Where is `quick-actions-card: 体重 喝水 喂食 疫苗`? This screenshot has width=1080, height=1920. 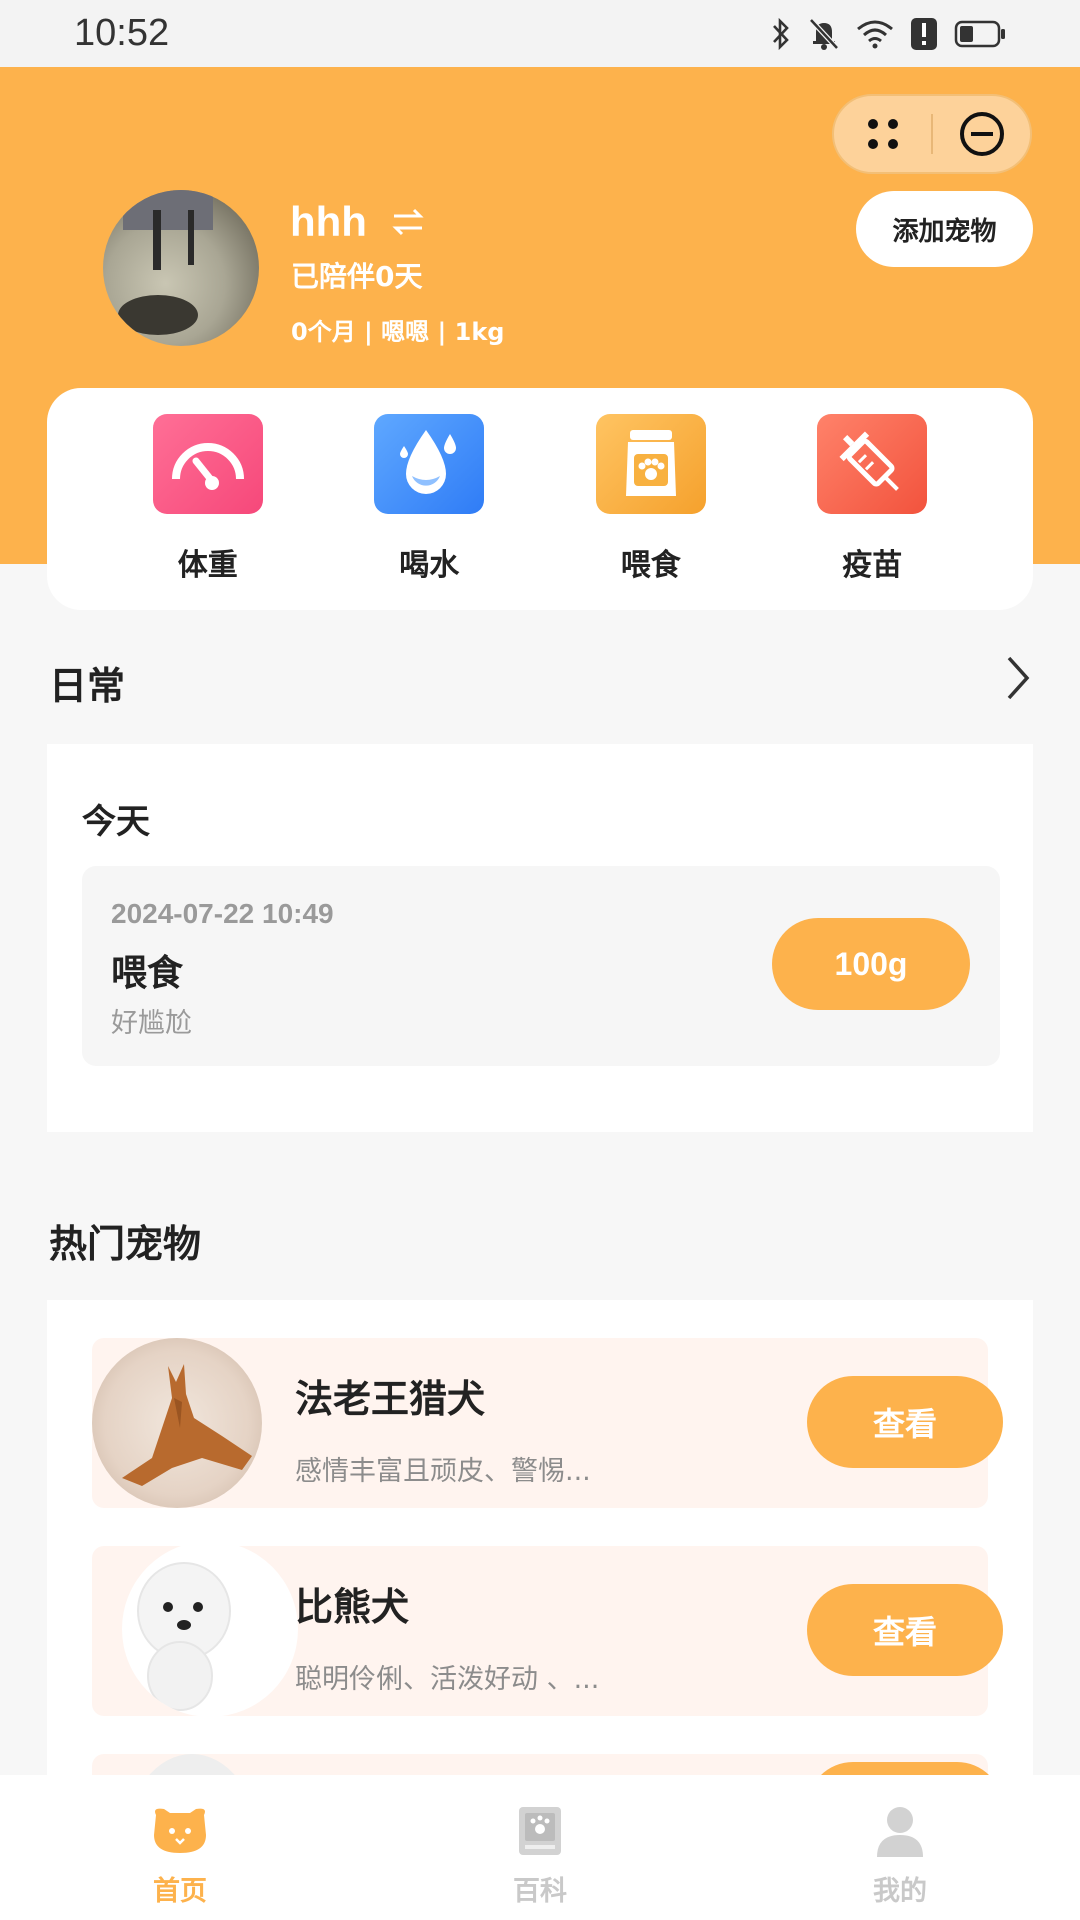
quick-actions-card: 体重 喝水 喂食 疫苗 is located at coordinates (540, 499).